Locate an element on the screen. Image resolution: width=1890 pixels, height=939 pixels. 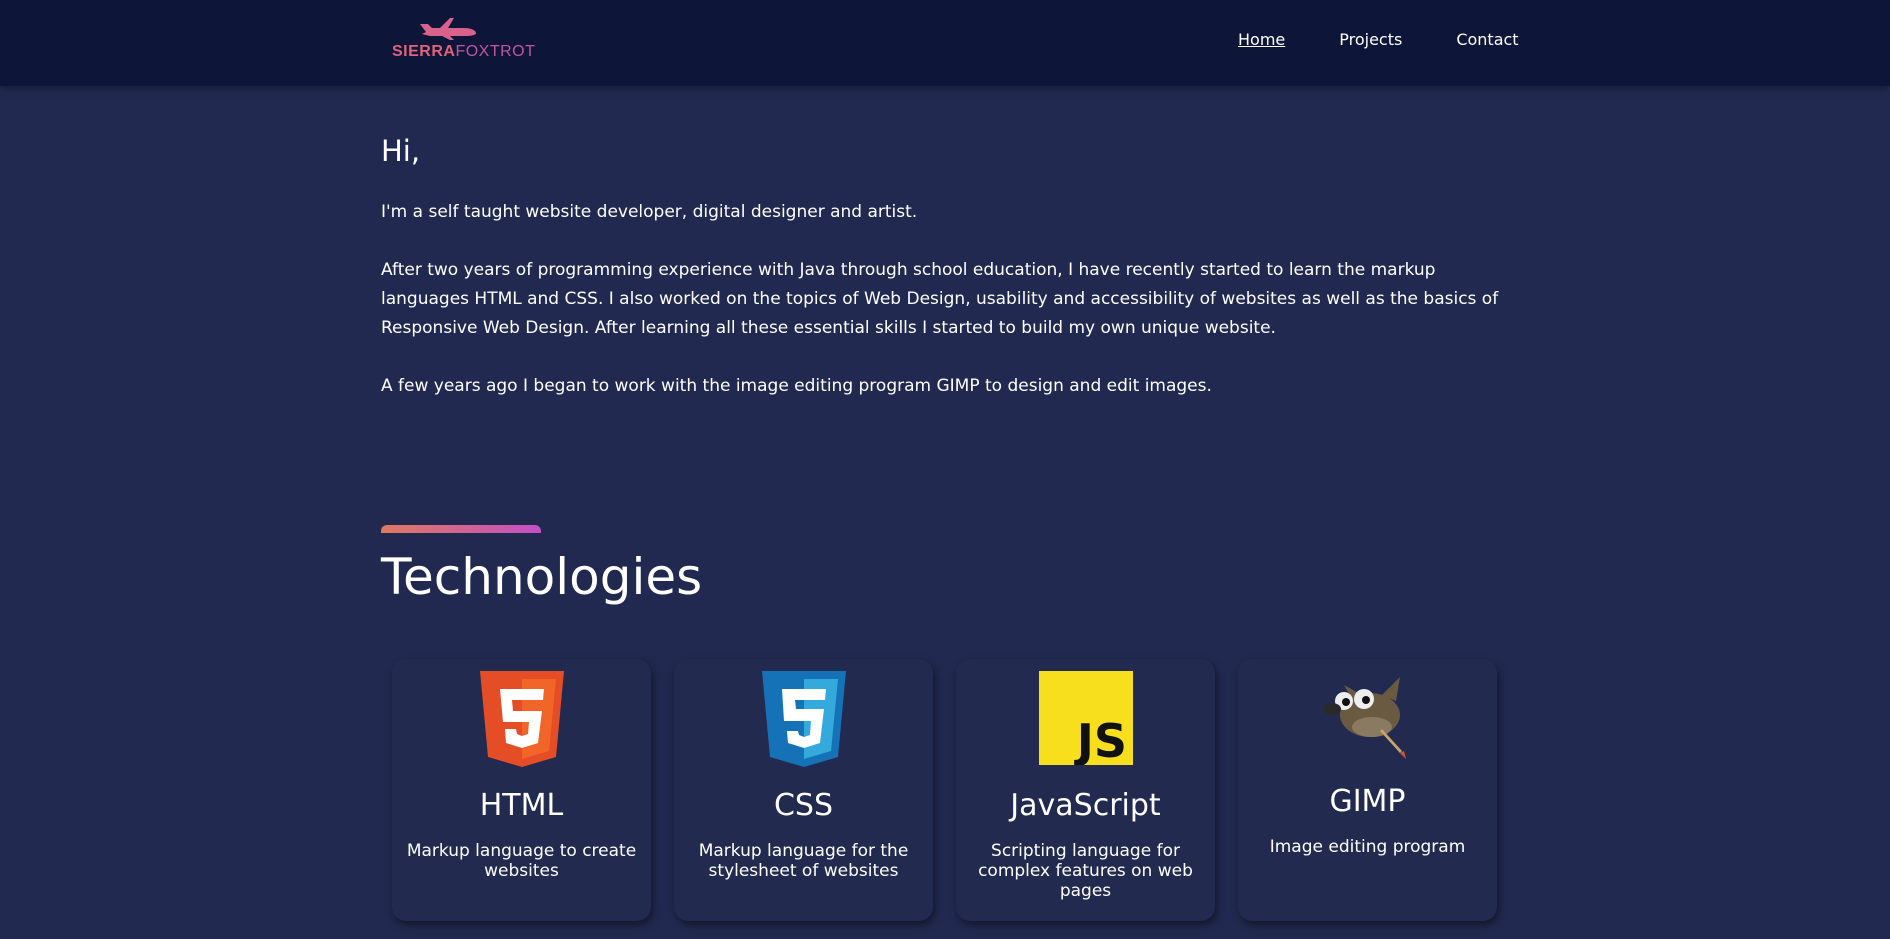
technology-name: HTML is located at coordinates (521, 805).